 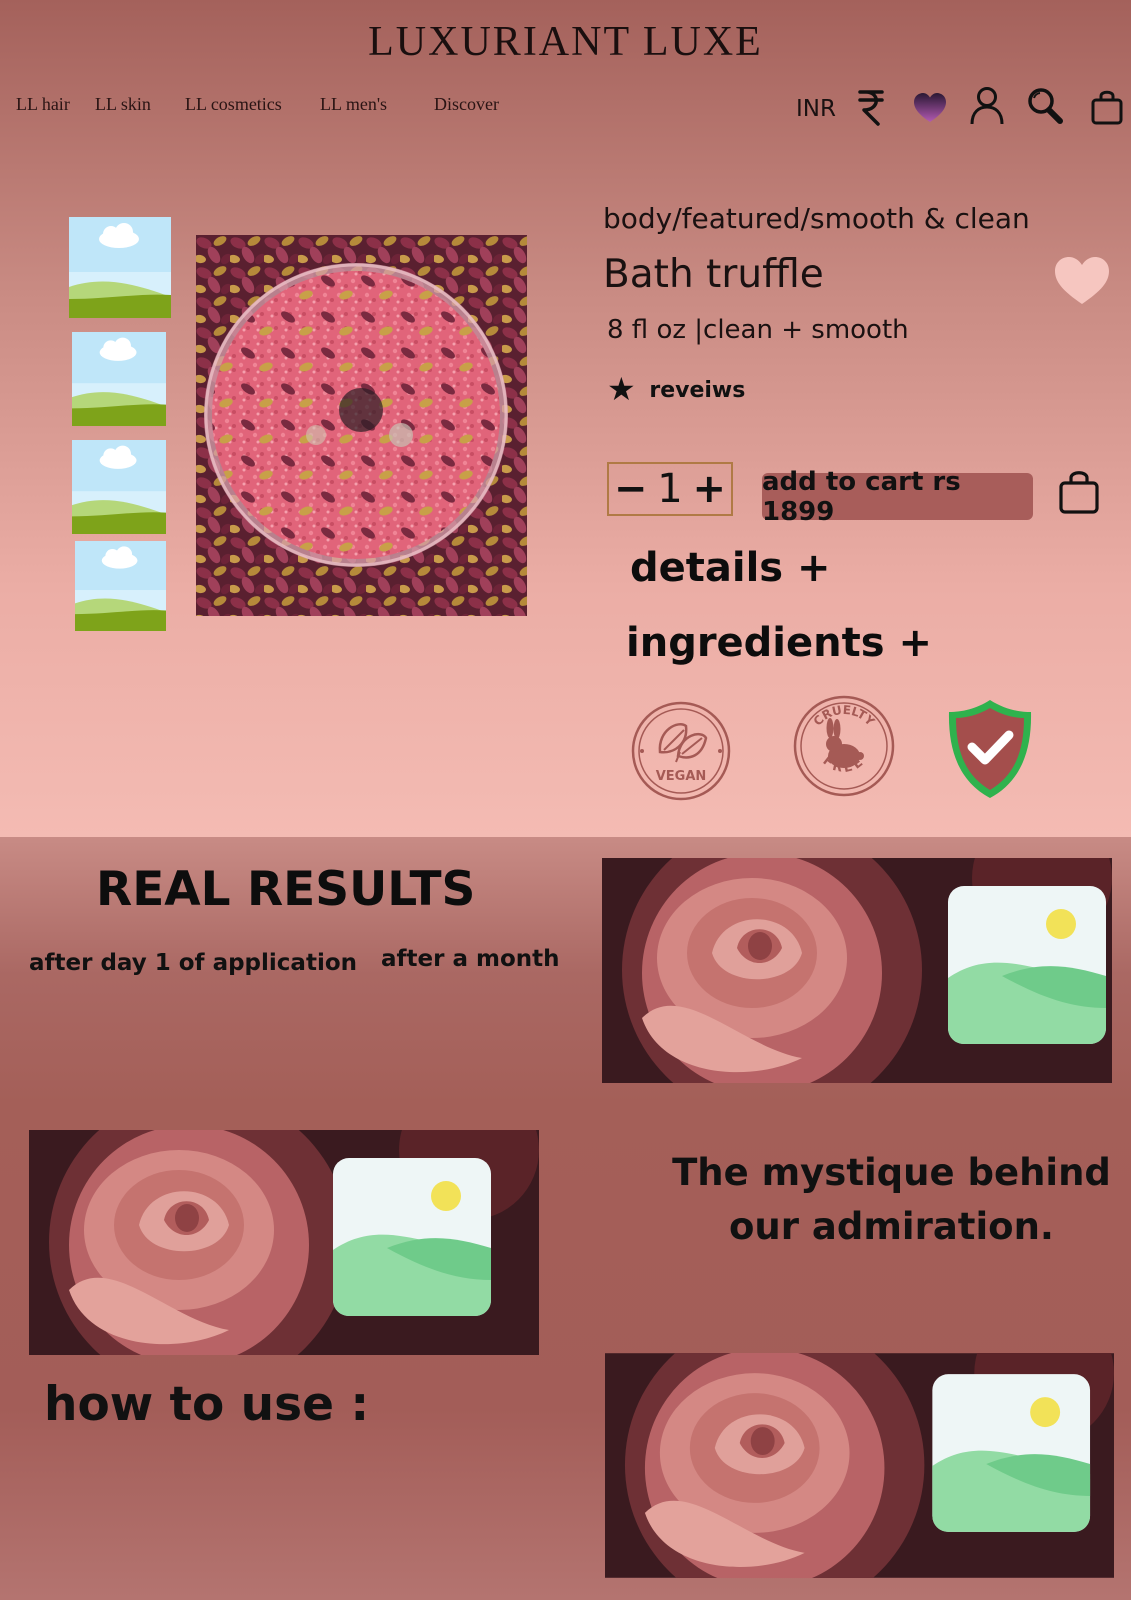 I want to click on search-icon, so click(x=1045, y=106).